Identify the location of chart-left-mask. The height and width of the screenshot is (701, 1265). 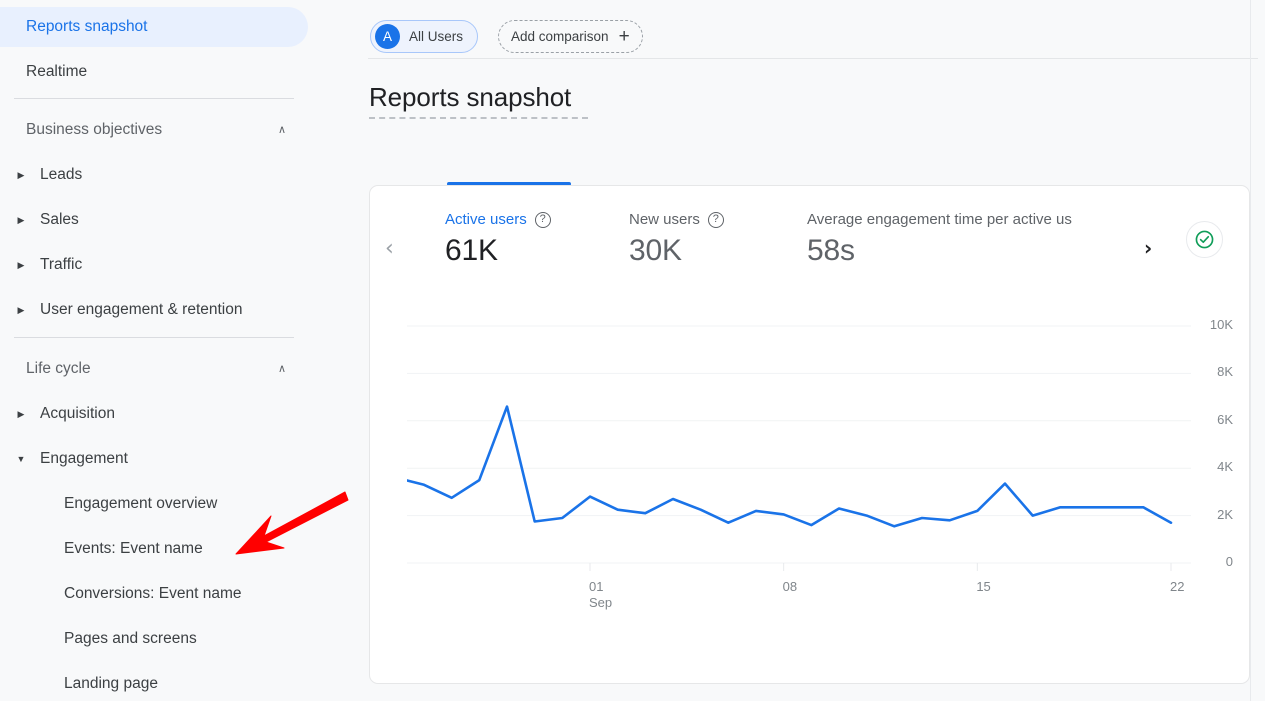
(388, 456).